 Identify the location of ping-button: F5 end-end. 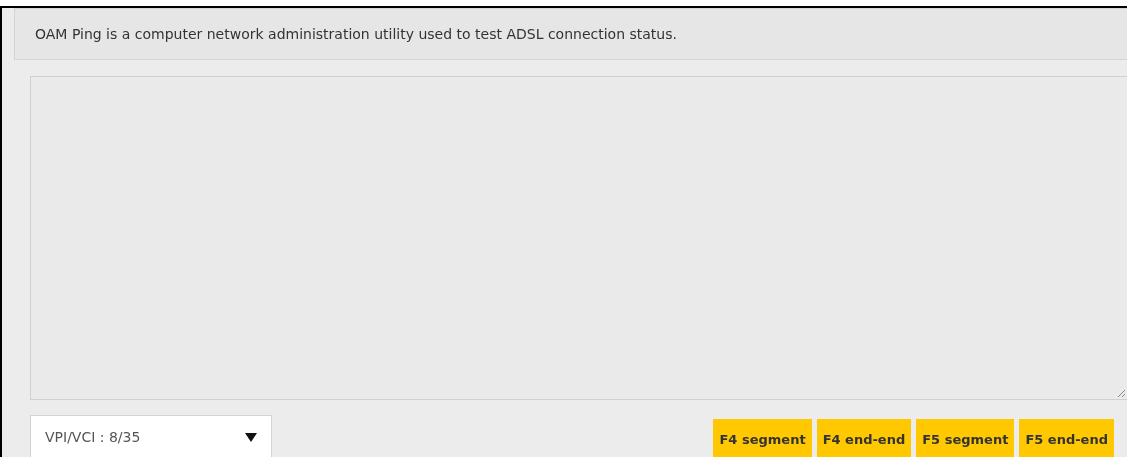
(1066, 438).